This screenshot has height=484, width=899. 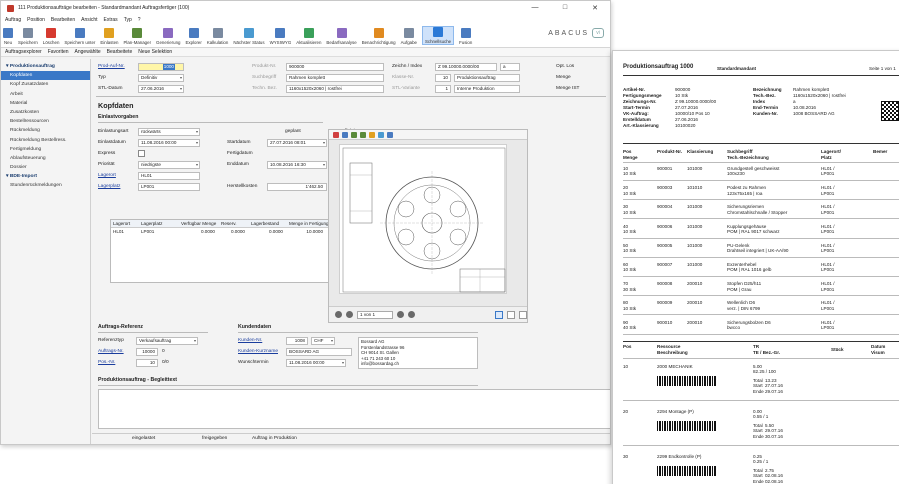 I want to click on generate-button: Generierung, so click(x=168, y=36).